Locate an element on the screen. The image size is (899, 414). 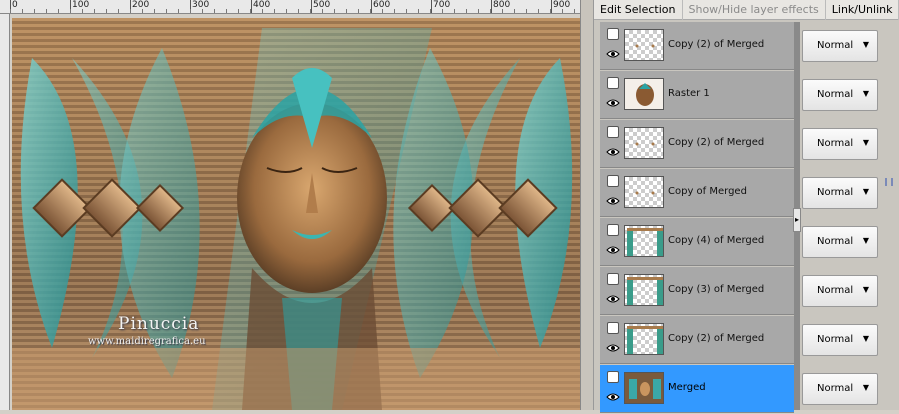
layer-row: Copy (4) of Merged Normal ▼ is located at coordinates (746, 242).